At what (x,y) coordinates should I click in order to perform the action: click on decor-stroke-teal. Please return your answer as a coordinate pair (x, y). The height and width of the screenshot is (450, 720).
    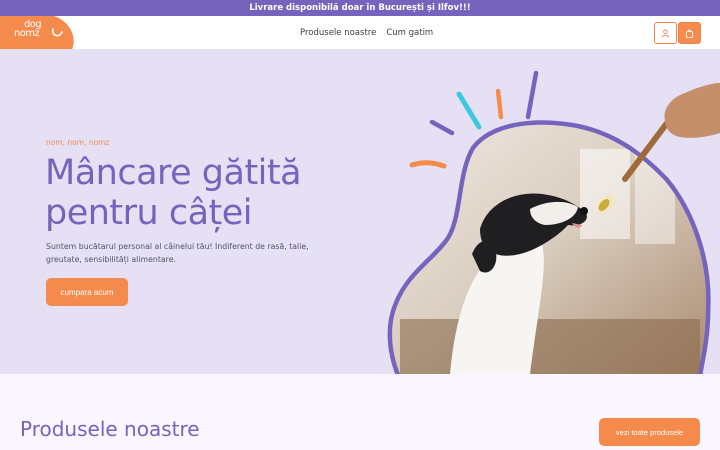
    Looking at the image, I should click on (469, 110).